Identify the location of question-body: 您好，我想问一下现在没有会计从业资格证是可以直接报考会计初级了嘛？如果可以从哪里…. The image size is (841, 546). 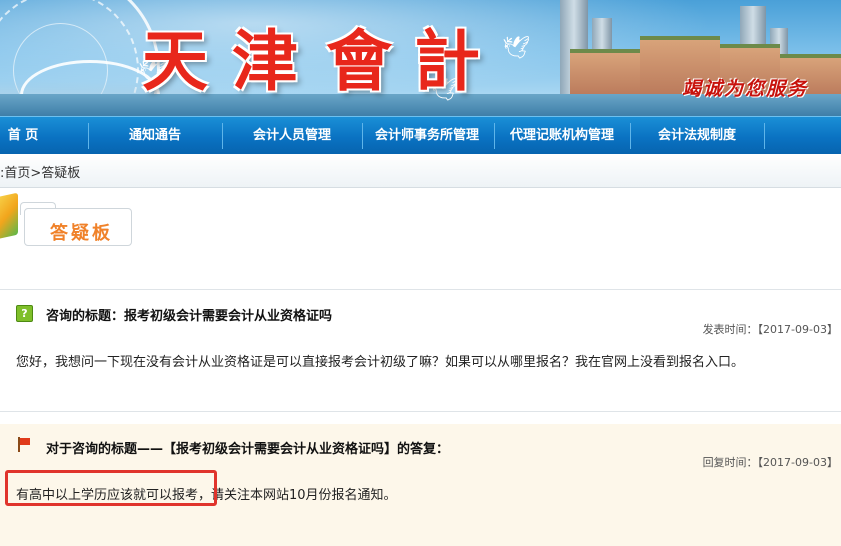
(380, 362).